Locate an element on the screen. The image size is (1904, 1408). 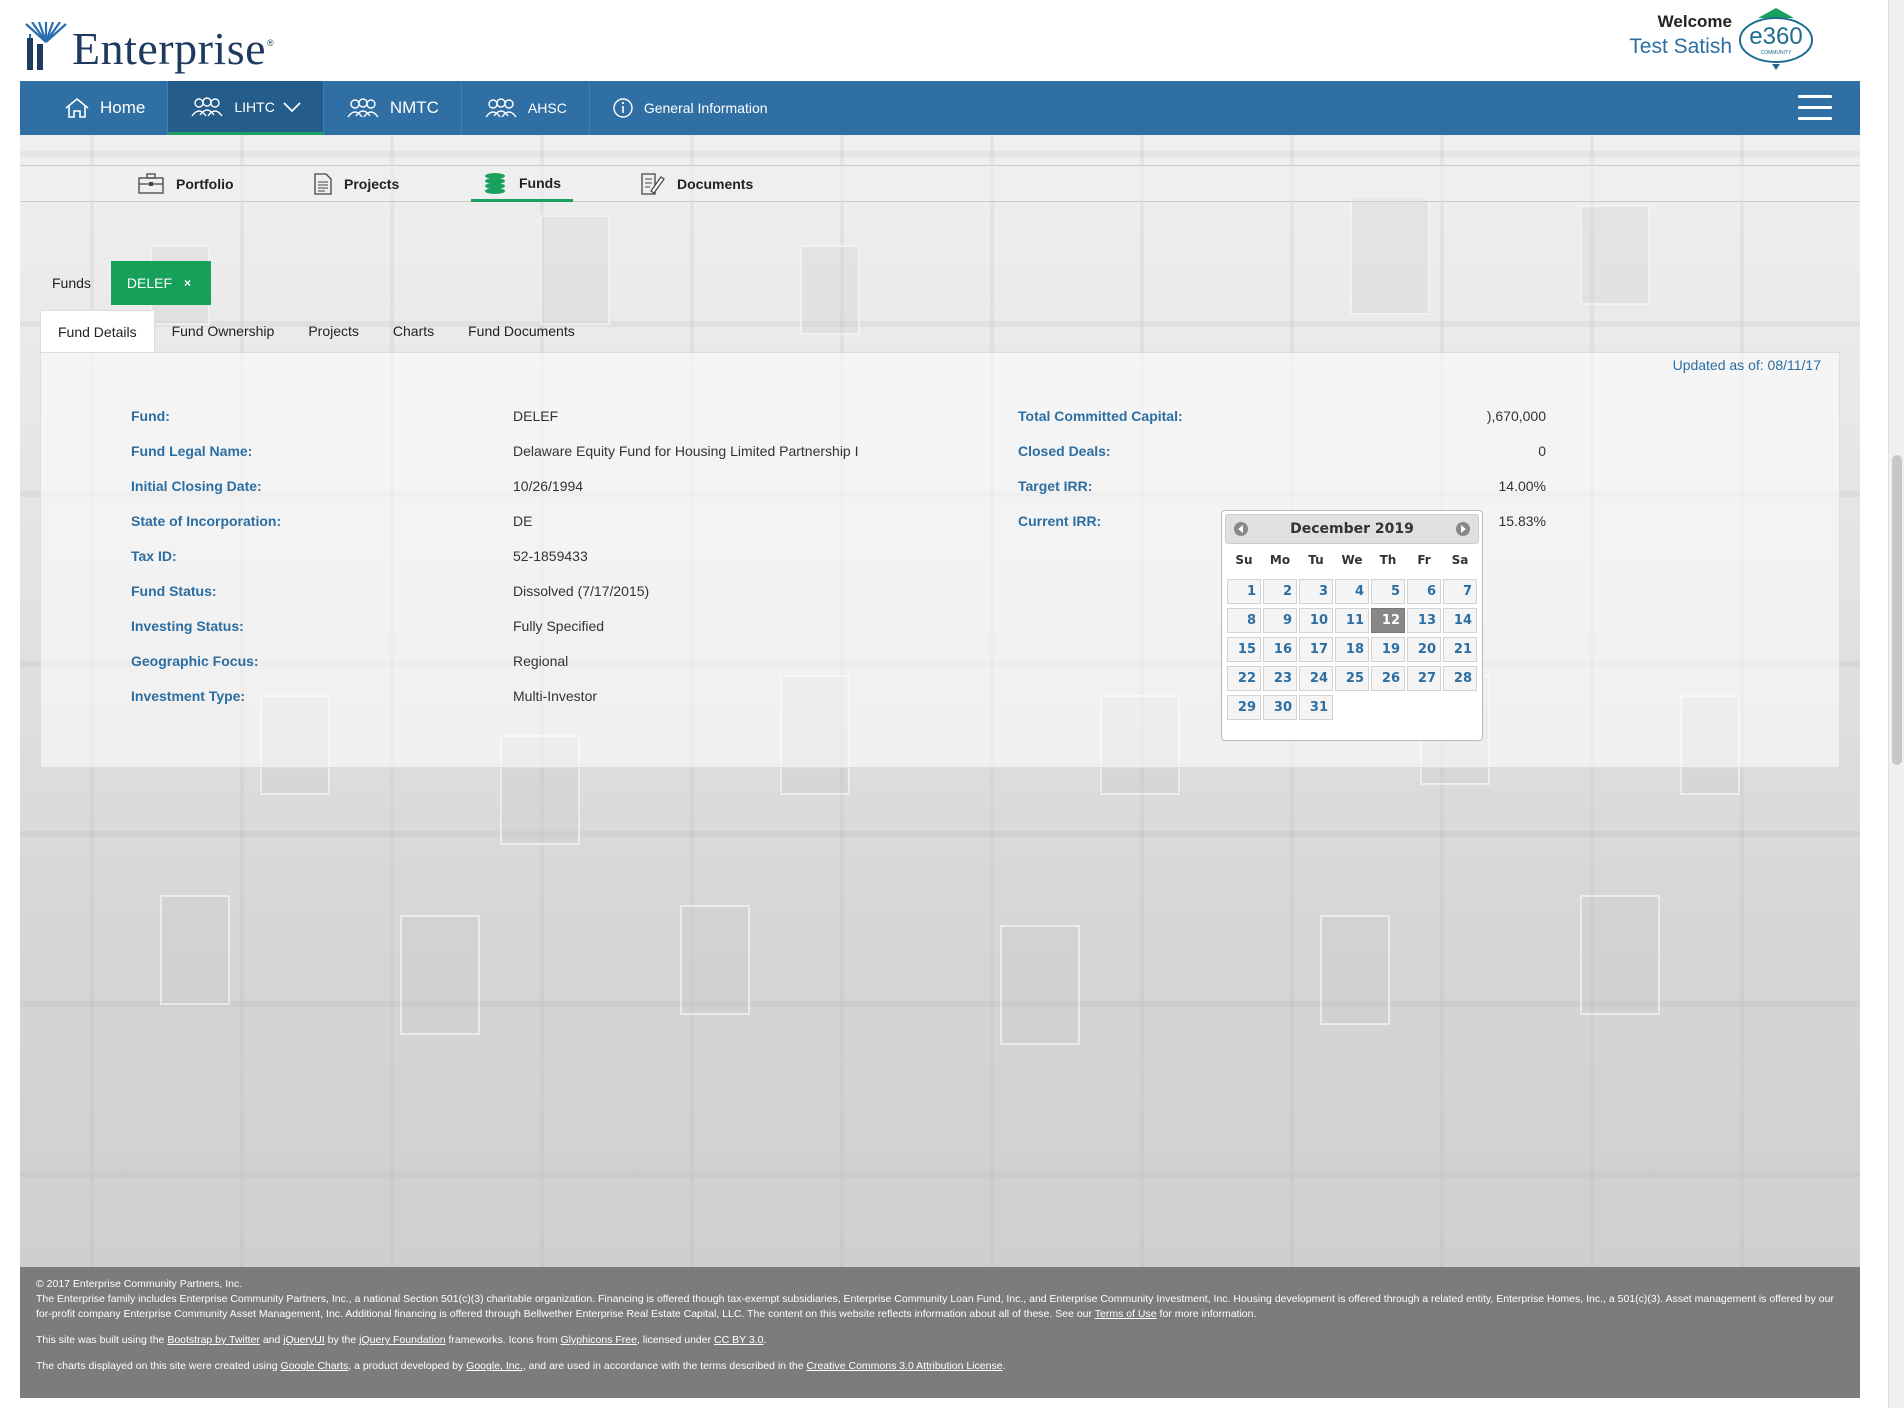
svg-text: COMMUNITY is located at coordinates (1776, 53).